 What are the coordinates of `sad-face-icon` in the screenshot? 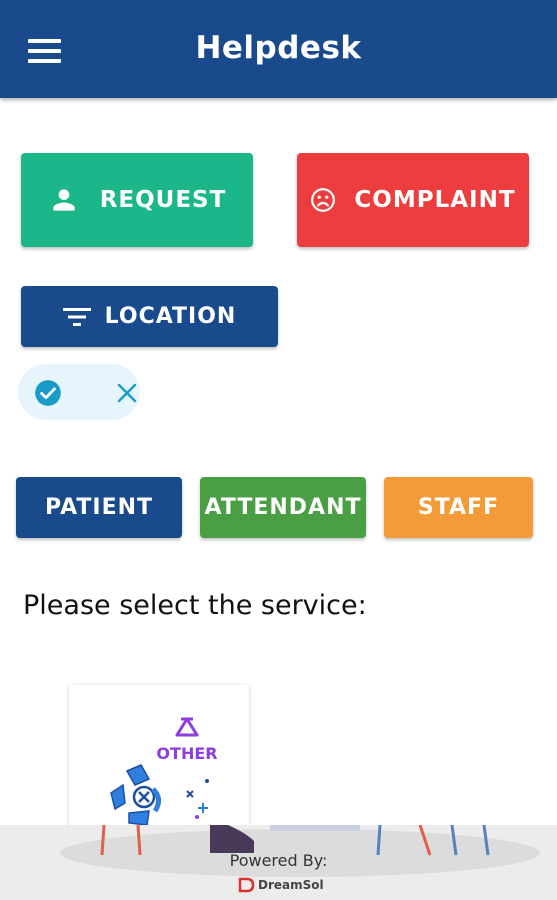 It's located at (323, 200).